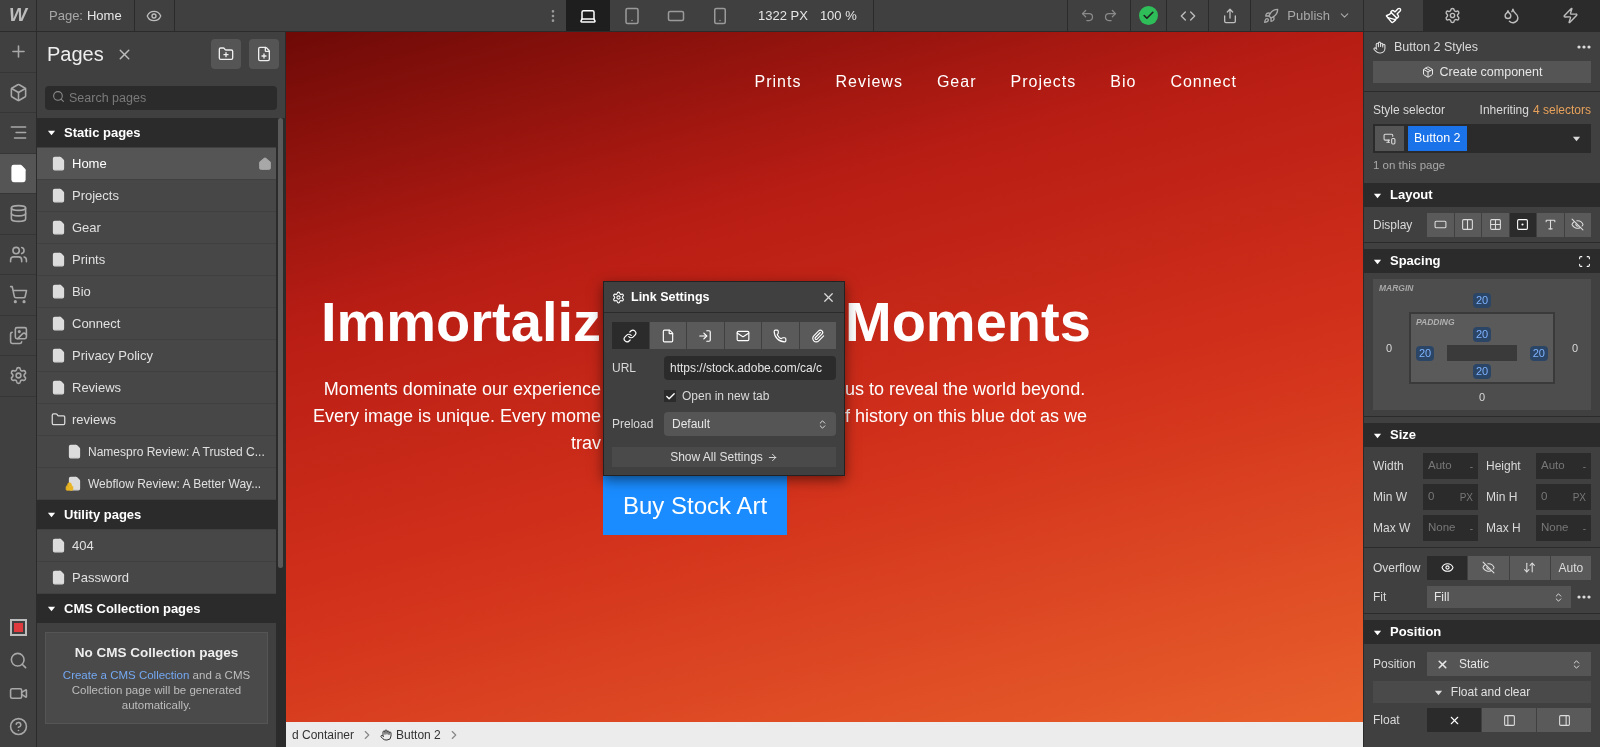 Image resolution: width=1600 pixels, height=747 pixels. I want to click on hand-icon, so click(1379, 47).